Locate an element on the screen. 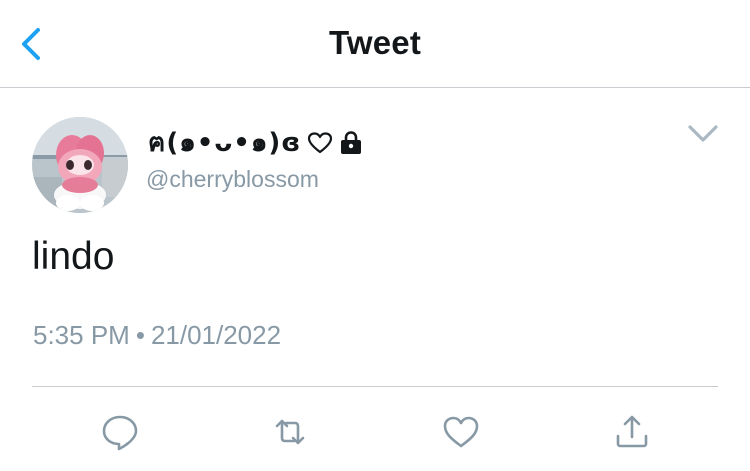 This screenshot has height=471, width=750. lock-icon is located at coordinates (351, 142).